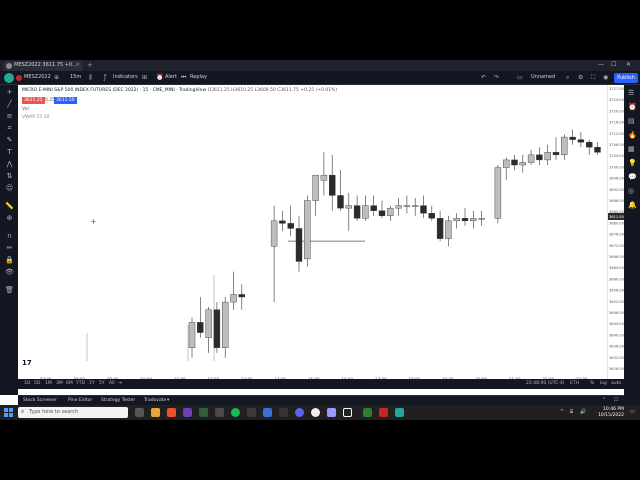 The width and height of the screenshot is (640, 480). Describe the element at coordinates (9, 140) in the screenshot. I see `brush-icon: ✎` at that location.